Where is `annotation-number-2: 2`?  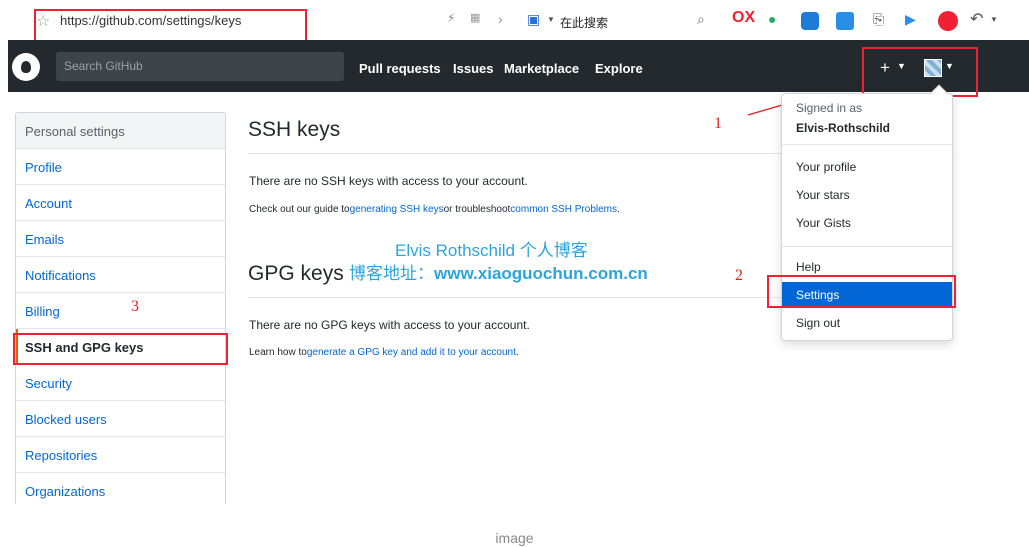 annotation-number-2: 2 is located at coordinates (739, 275).